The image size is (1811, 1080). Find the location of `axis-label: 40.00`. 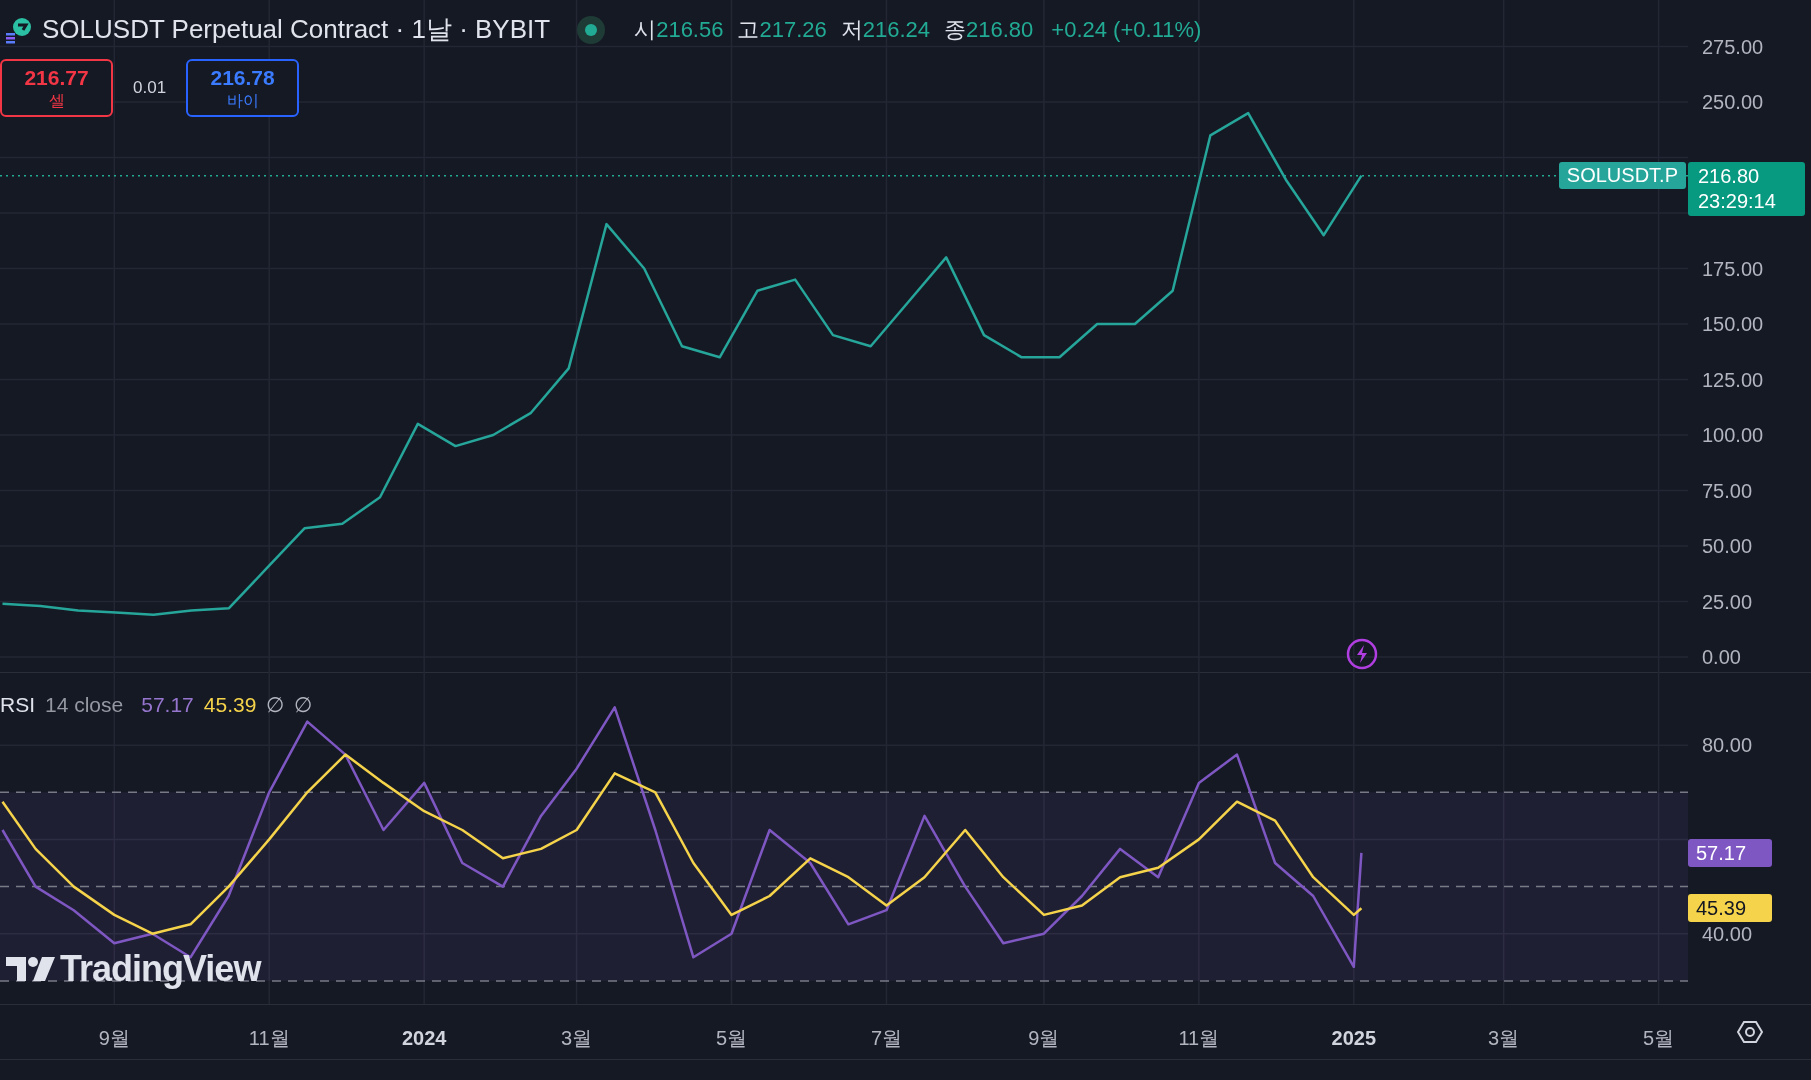

axis-label: 40.00 is located at coordinates (1727, 933).